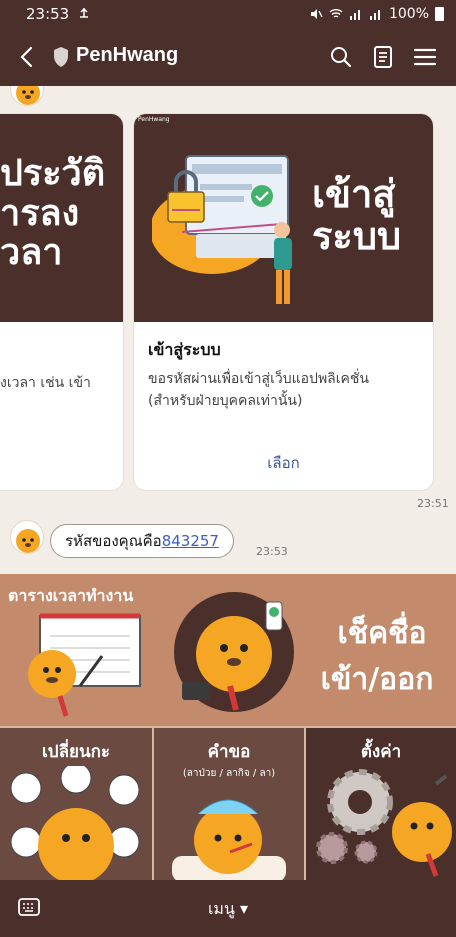 This screenshot has height=937, width=456. Describe the element at coordinates (40, 213) in the screenshot. I see `card-left-hero-line2: ารลง` at that location.